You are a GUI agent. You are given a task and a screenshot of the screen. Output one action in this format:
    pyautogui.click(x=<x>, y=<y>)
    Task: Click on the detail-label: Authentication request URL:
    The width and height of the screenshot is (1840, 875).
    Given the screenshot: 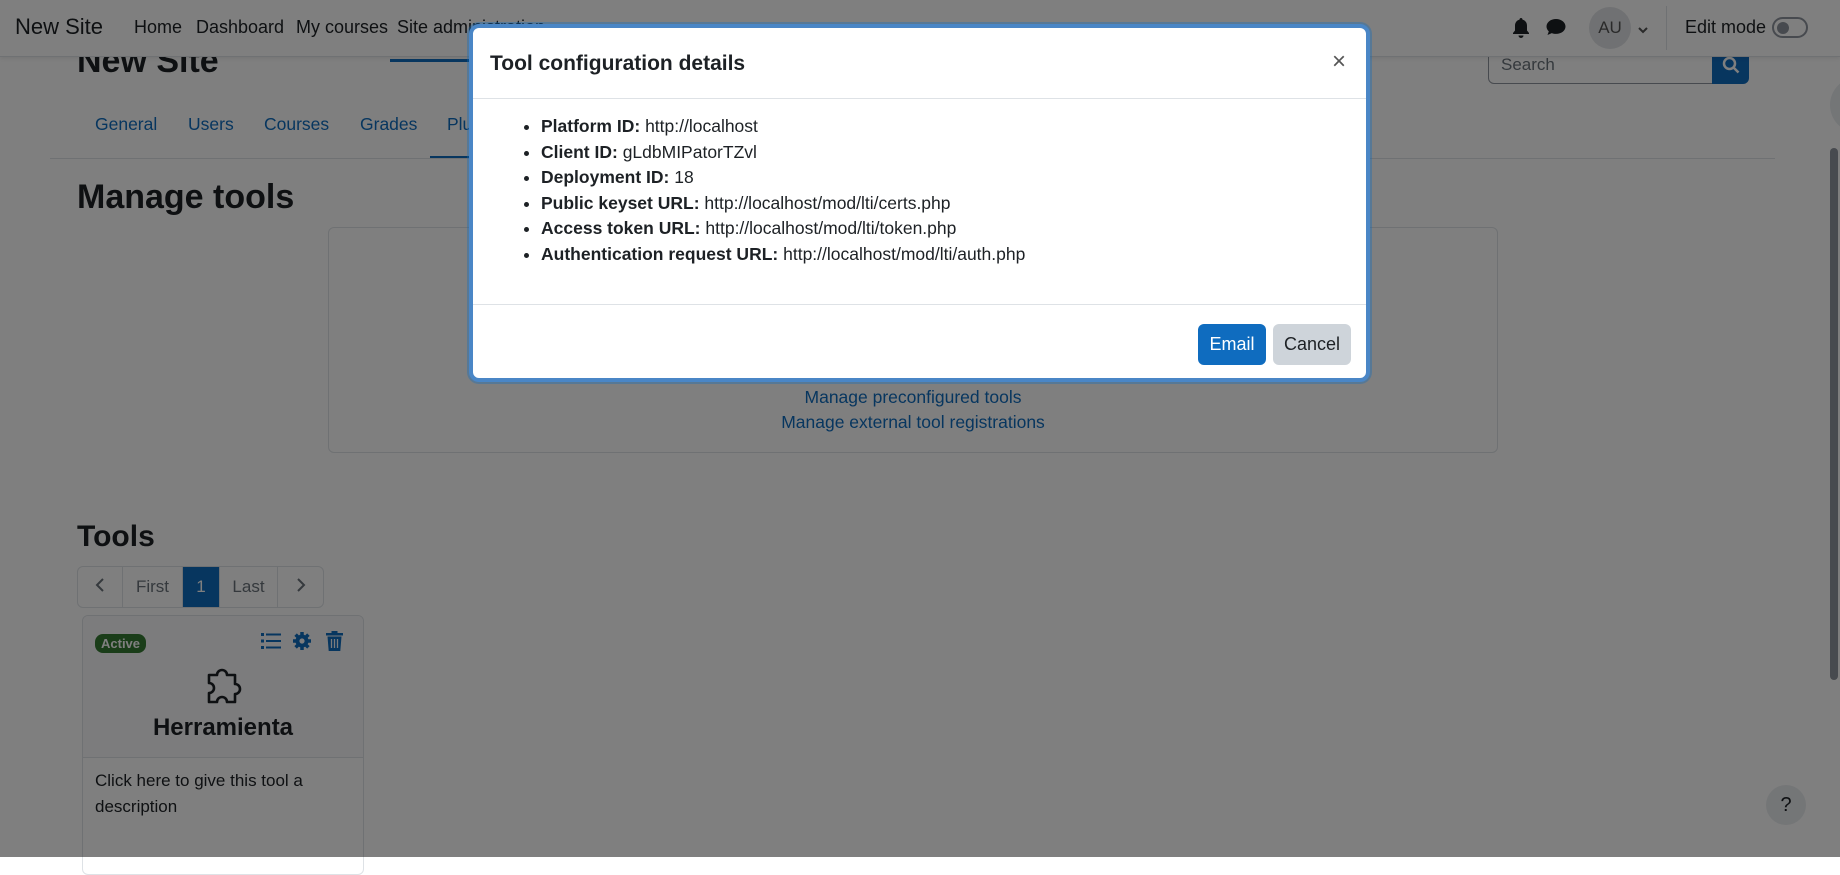 What is the action you would take?
    pyautogui.click(x=660, y=253)
    